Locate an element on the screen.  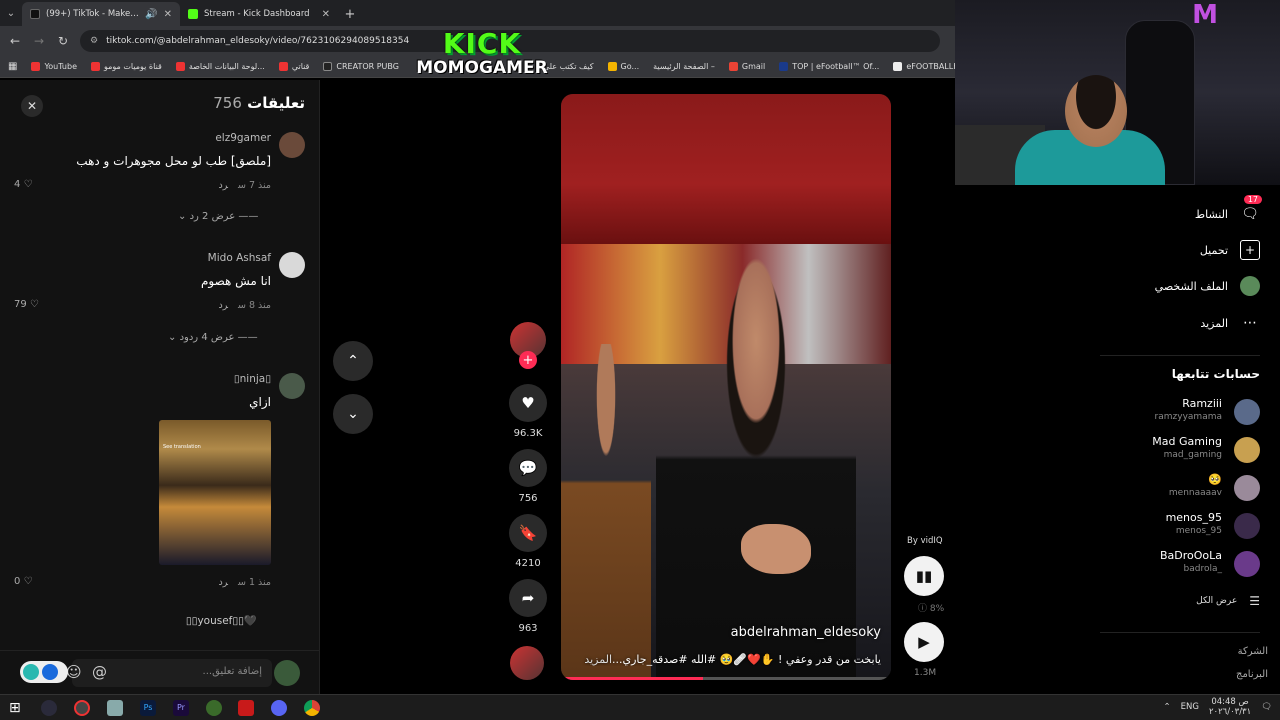
bookmark-item: eFOOTBALLHUB is located at coordinates (924, 66).